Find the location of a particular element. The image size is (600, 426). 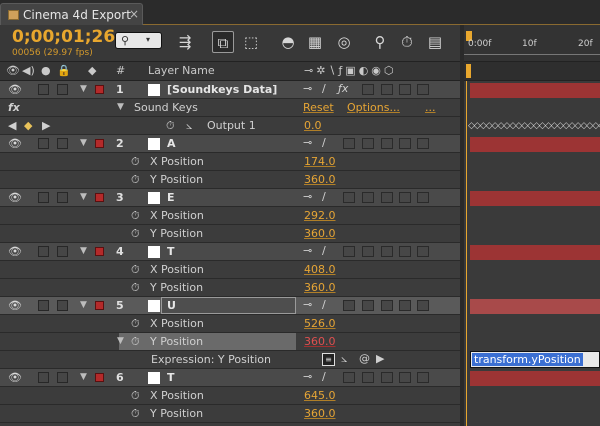

auto-keyframe-icon: ⏱ is located at coordinates (407, 42).